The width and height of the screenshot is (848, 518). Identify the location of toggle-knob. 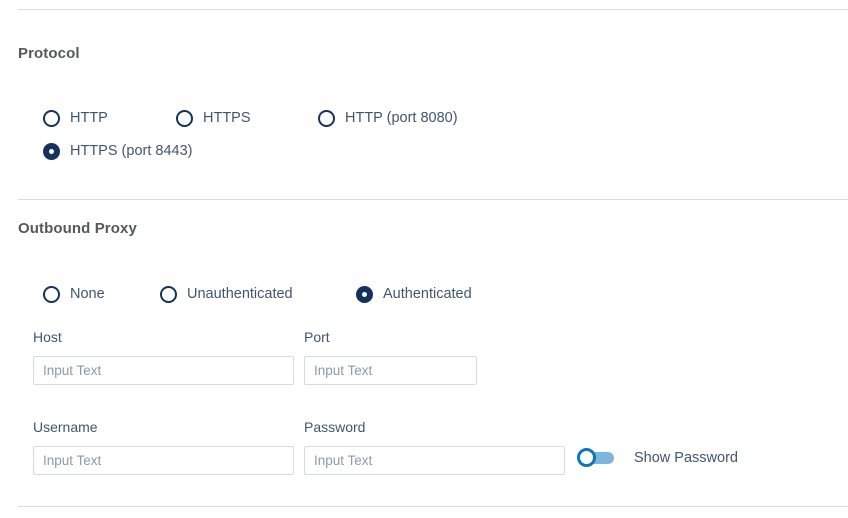
(586, 457).